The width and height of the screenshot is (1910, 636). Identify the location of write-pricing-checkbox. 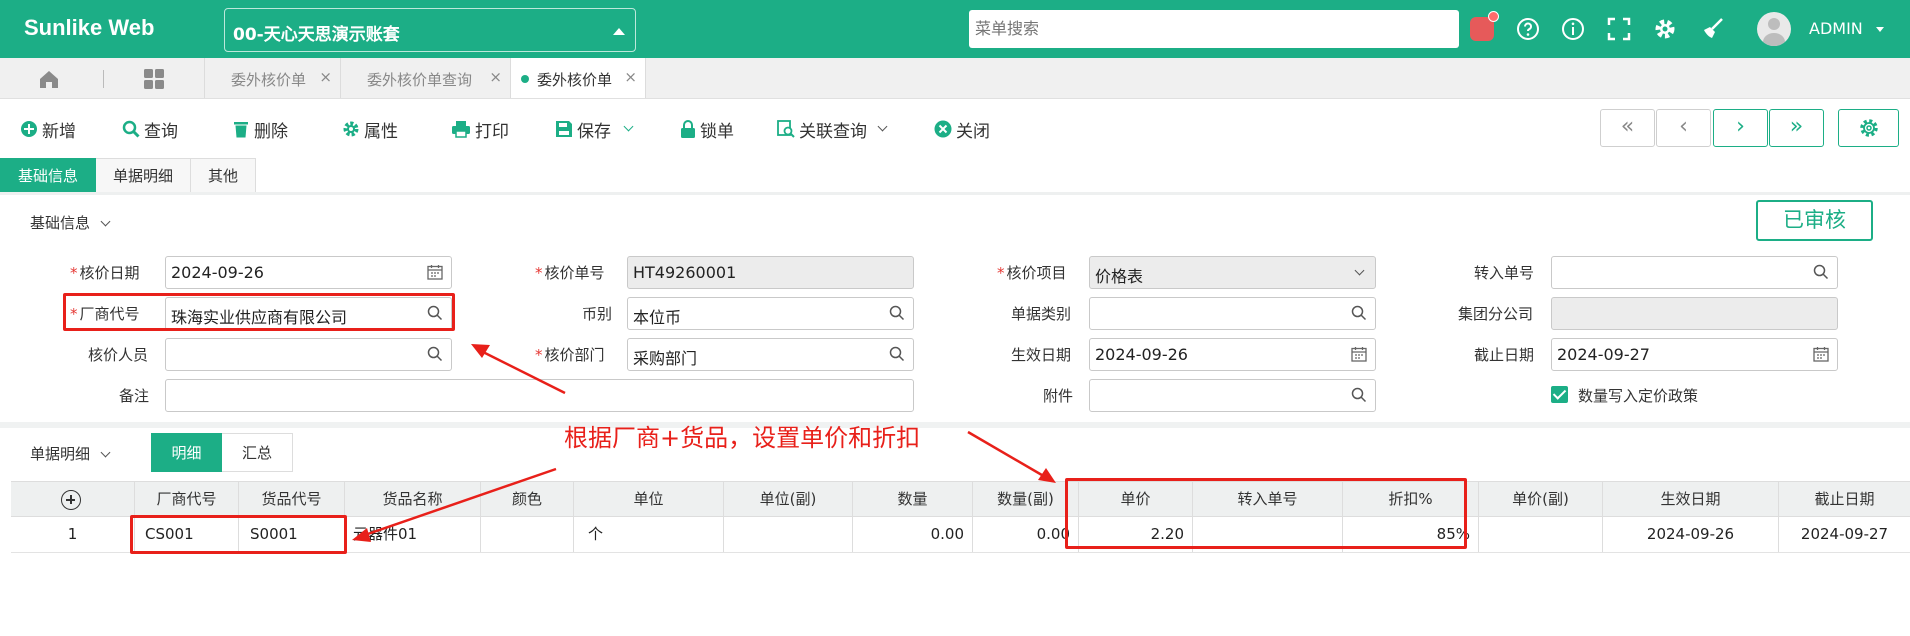
(1559, 394).